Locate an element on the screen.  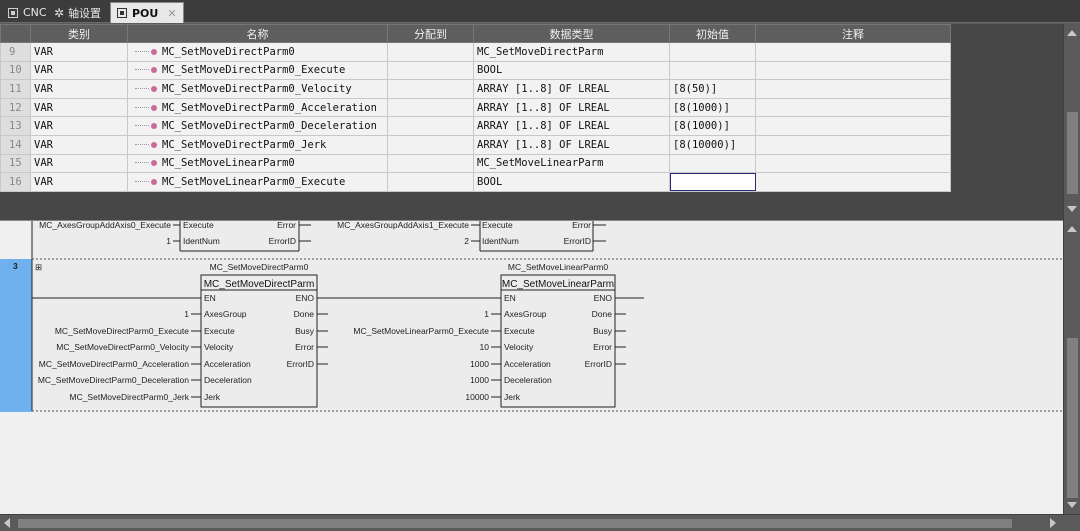
cell-name: MC_SetMoveDirectParm0_Velocity is located at coordinates (257, 89).